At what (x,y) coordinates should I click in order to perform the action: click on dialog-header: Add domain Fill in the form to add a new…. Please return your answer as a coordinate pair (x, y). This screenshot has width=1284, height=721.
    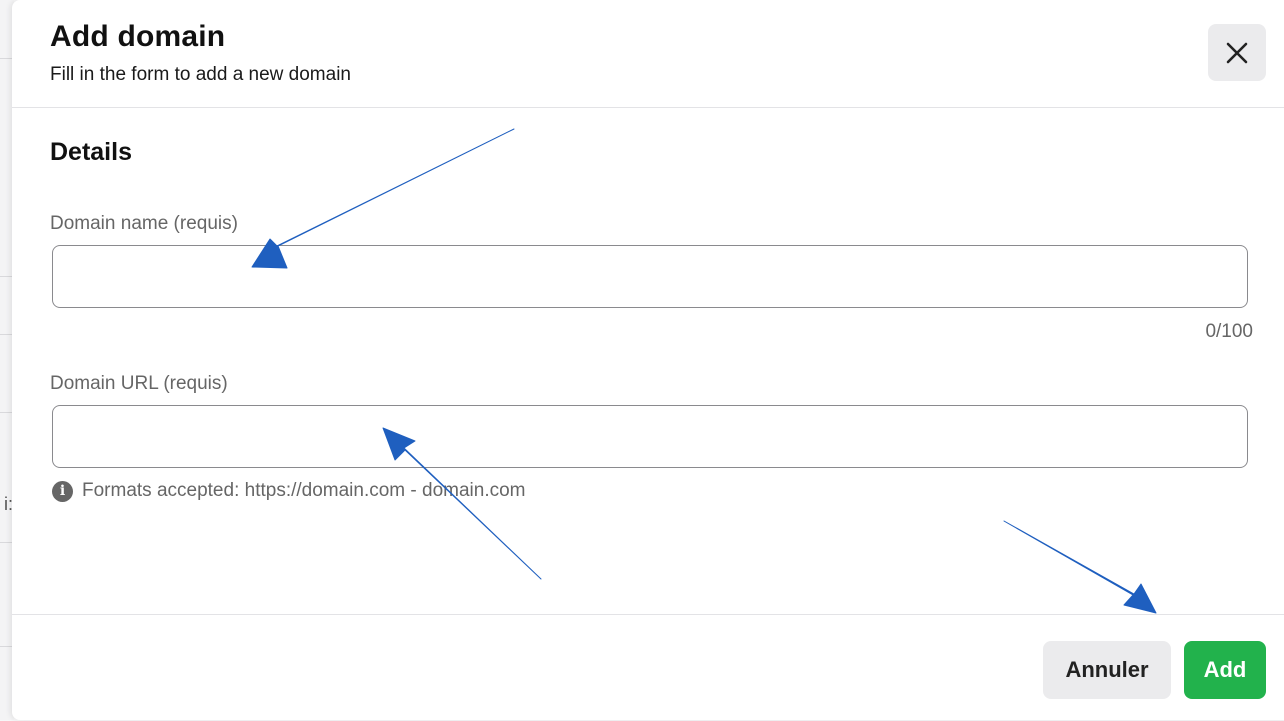
    Looking at the image, I should click on (648, 54).